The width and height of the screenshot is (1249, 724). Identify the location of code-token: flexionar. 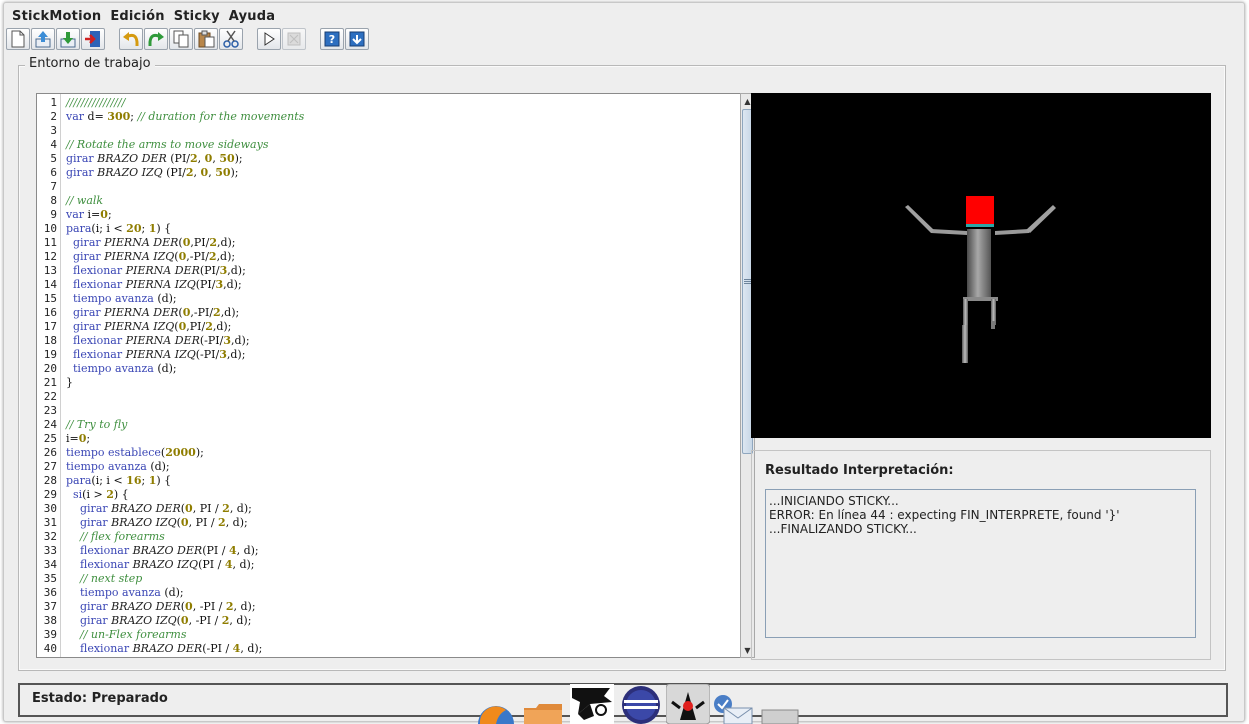
(106, 648).